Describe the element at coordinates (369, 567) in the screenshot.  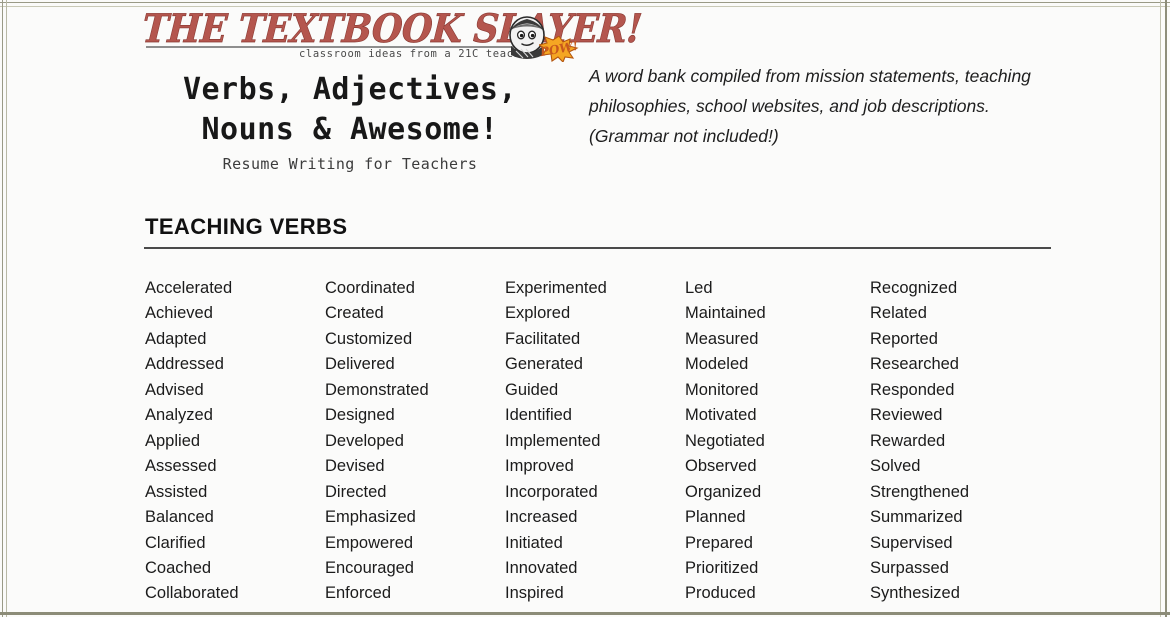
I see `word-item: Encouraged` at that location.